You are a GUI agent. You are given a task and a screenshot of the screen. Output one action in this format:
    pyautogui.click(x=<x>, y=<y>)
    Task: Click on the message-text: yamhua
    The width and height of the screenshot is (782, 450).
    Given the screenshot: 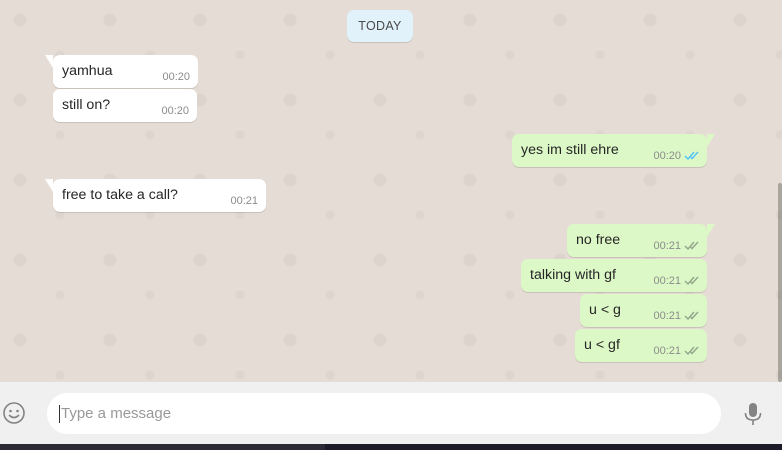 What is the action you would take?
    pyautogui.click(x=87, y=71)
    